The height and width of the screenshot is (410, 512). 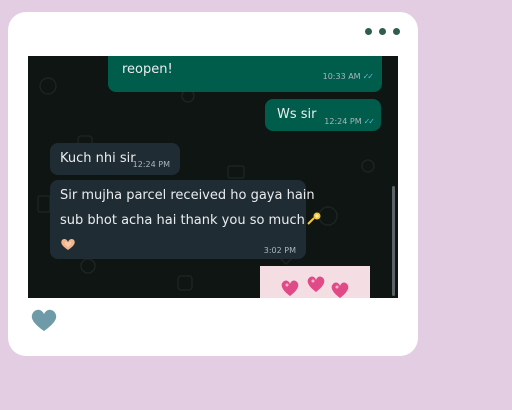 I want to click on scrollbar, so click(x=393, y=241).